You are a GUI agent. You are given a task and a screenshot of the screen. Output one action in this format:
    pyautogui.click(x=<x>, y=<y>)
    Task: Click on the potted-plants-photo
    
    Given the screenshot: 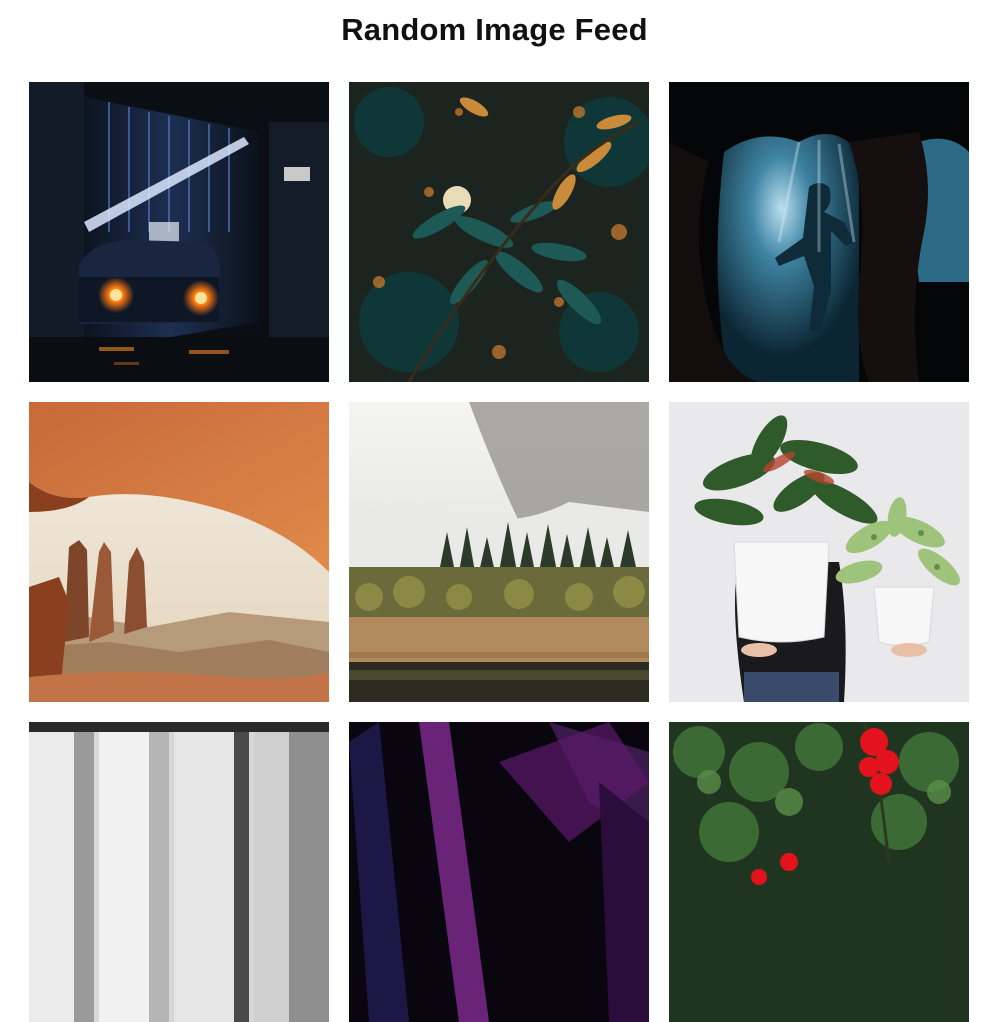 What is the action you would take?
    pyautogui.click(x=819, y=552)
    